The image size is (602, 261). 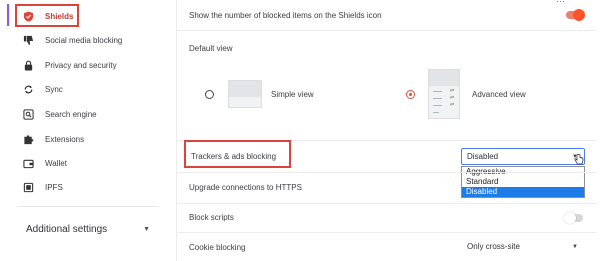 I want to click on sidebar-divider, so click(x=88, y=206).